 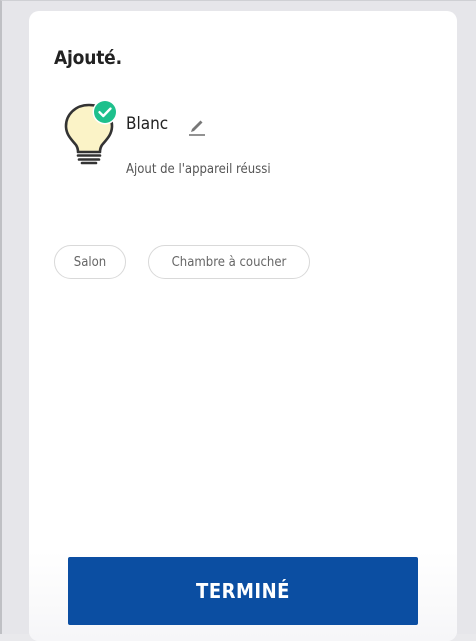 I want to click on pencil-icon, so click(x=197, y=127).